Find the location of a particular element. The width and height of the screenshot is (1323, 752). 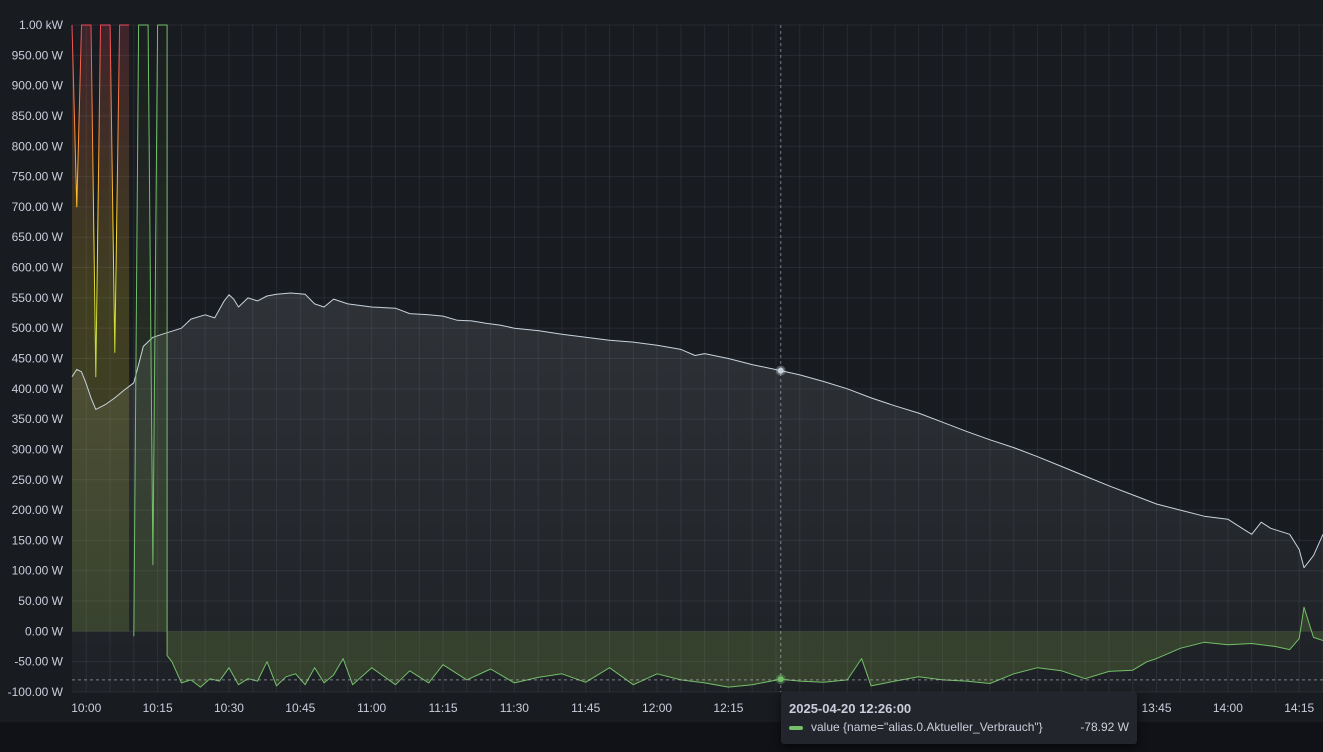

x-tick-label: 11:45 is located at coordinates (585, 708).